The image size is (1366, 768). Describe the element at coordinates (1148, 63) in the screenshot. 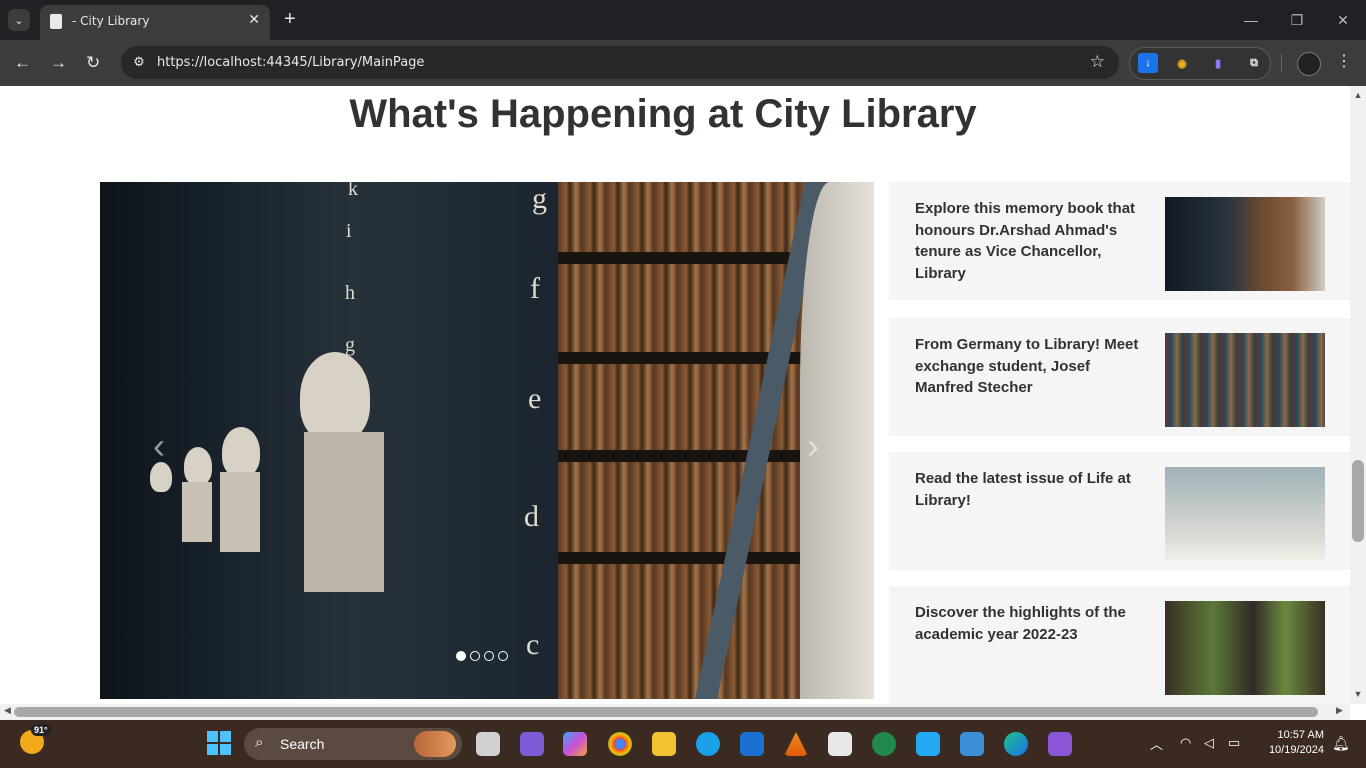

I see `download-extension-icon: ↓` at that location.